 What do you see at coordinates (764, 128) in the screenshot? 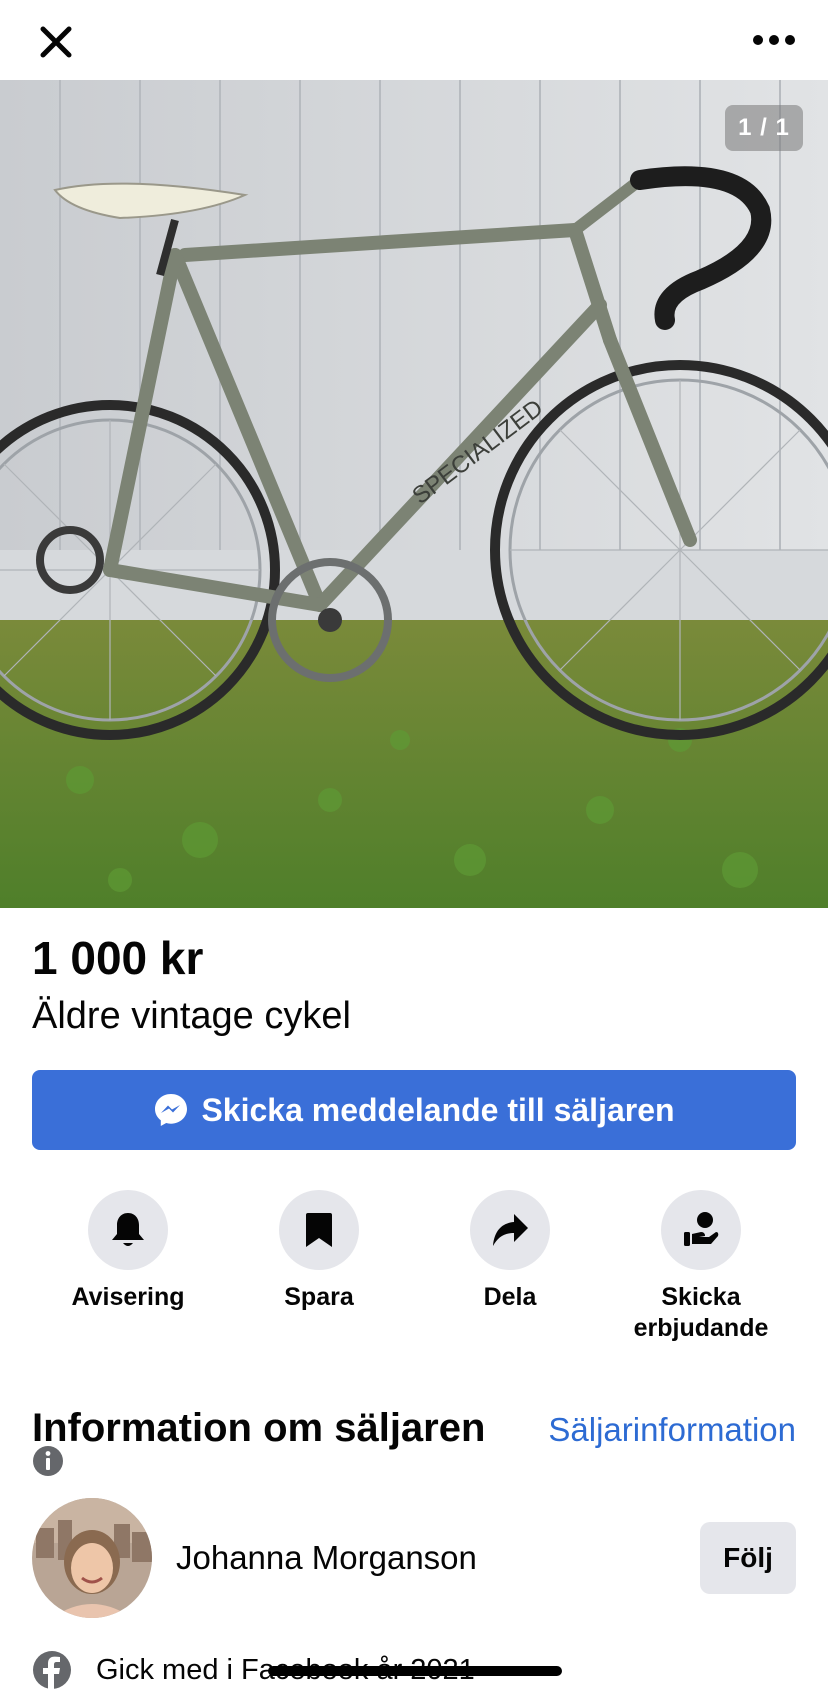
I see `photo-counter: 1 / 1` at bounding box center [764, 128].